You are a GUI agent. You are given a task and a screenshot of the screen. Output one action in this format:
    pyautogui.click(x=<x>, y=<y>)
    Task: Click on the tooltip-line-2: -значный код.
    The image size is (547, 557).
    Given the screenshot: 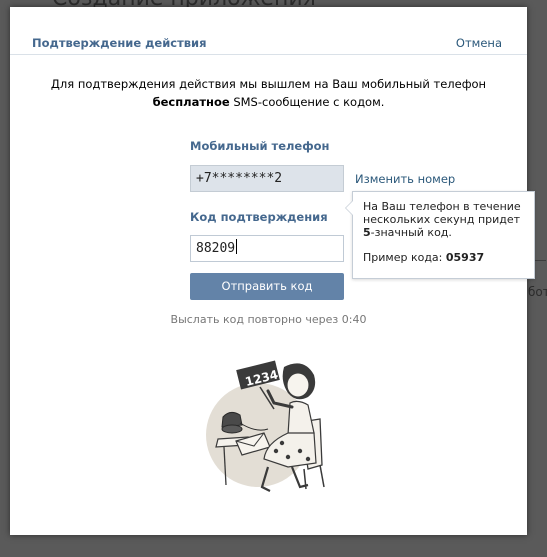 What is the action you would take?
    pyautogui.click(x=411, y=232)
    